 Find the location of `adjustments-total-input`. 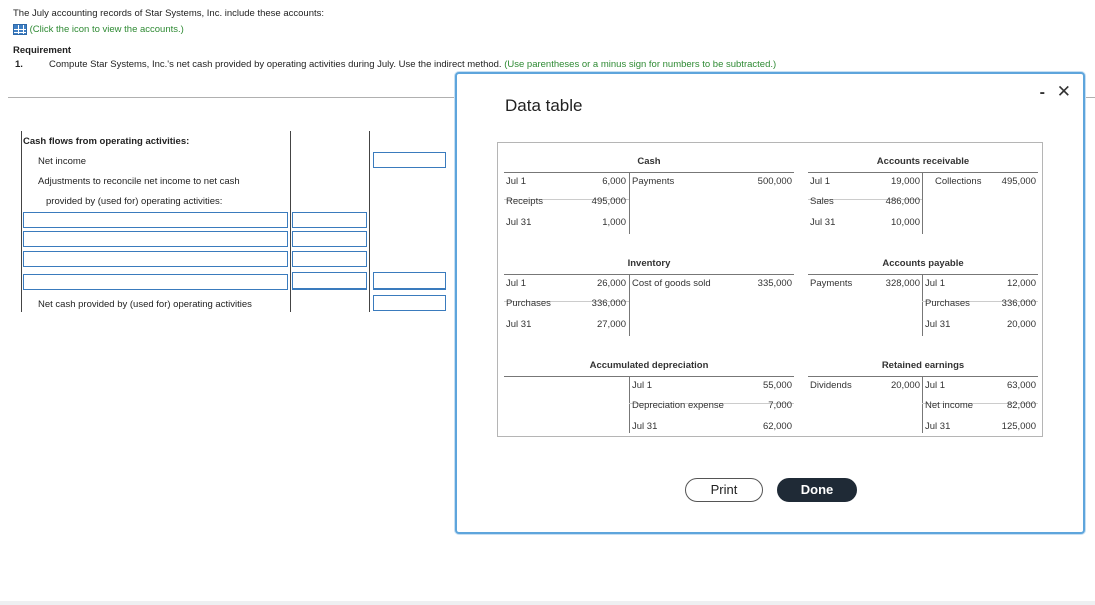

adjustments-total-input is located at coordinates (409, 281).